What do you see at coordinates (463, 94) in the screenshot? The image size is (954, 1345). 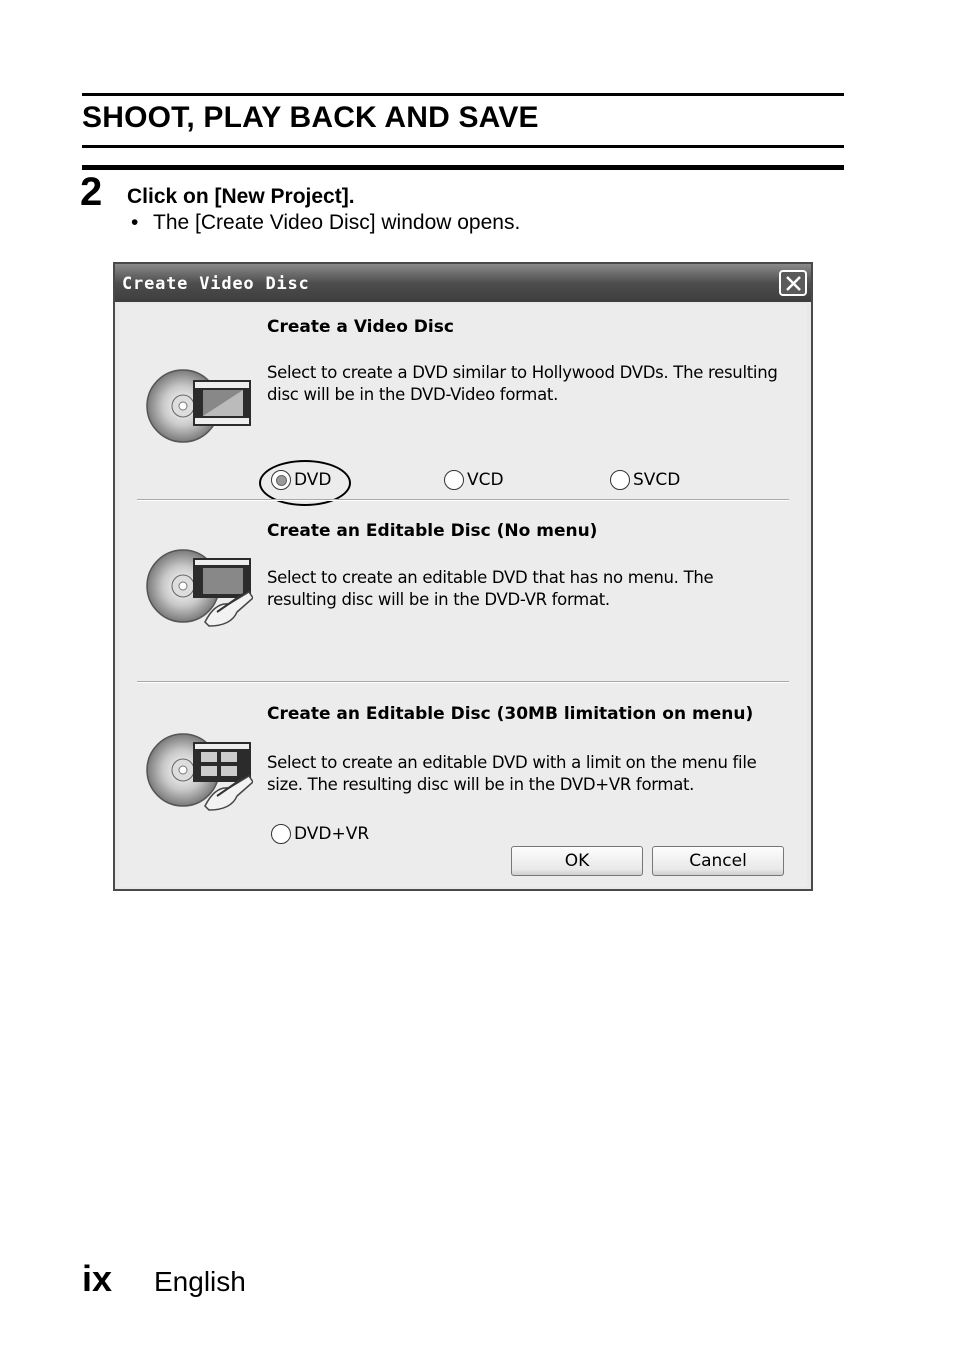 I see `top-rule` at bounding box center [463, 94].